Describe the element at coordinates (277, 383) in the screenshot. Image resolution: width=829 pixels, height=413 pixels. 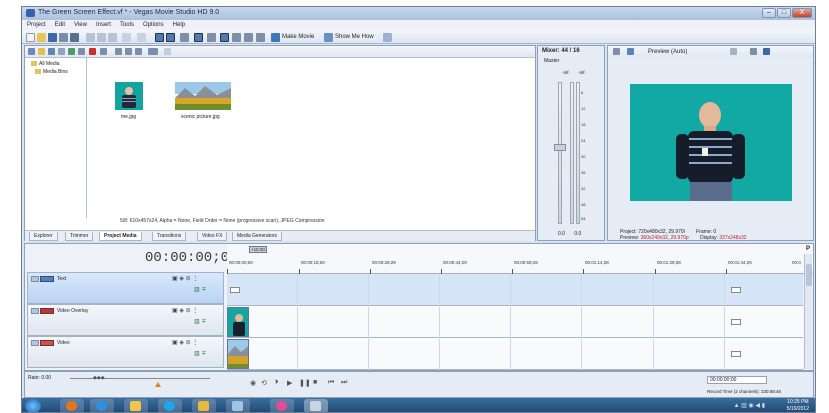
I see `play-from-start-icon: ⏵` at that location.